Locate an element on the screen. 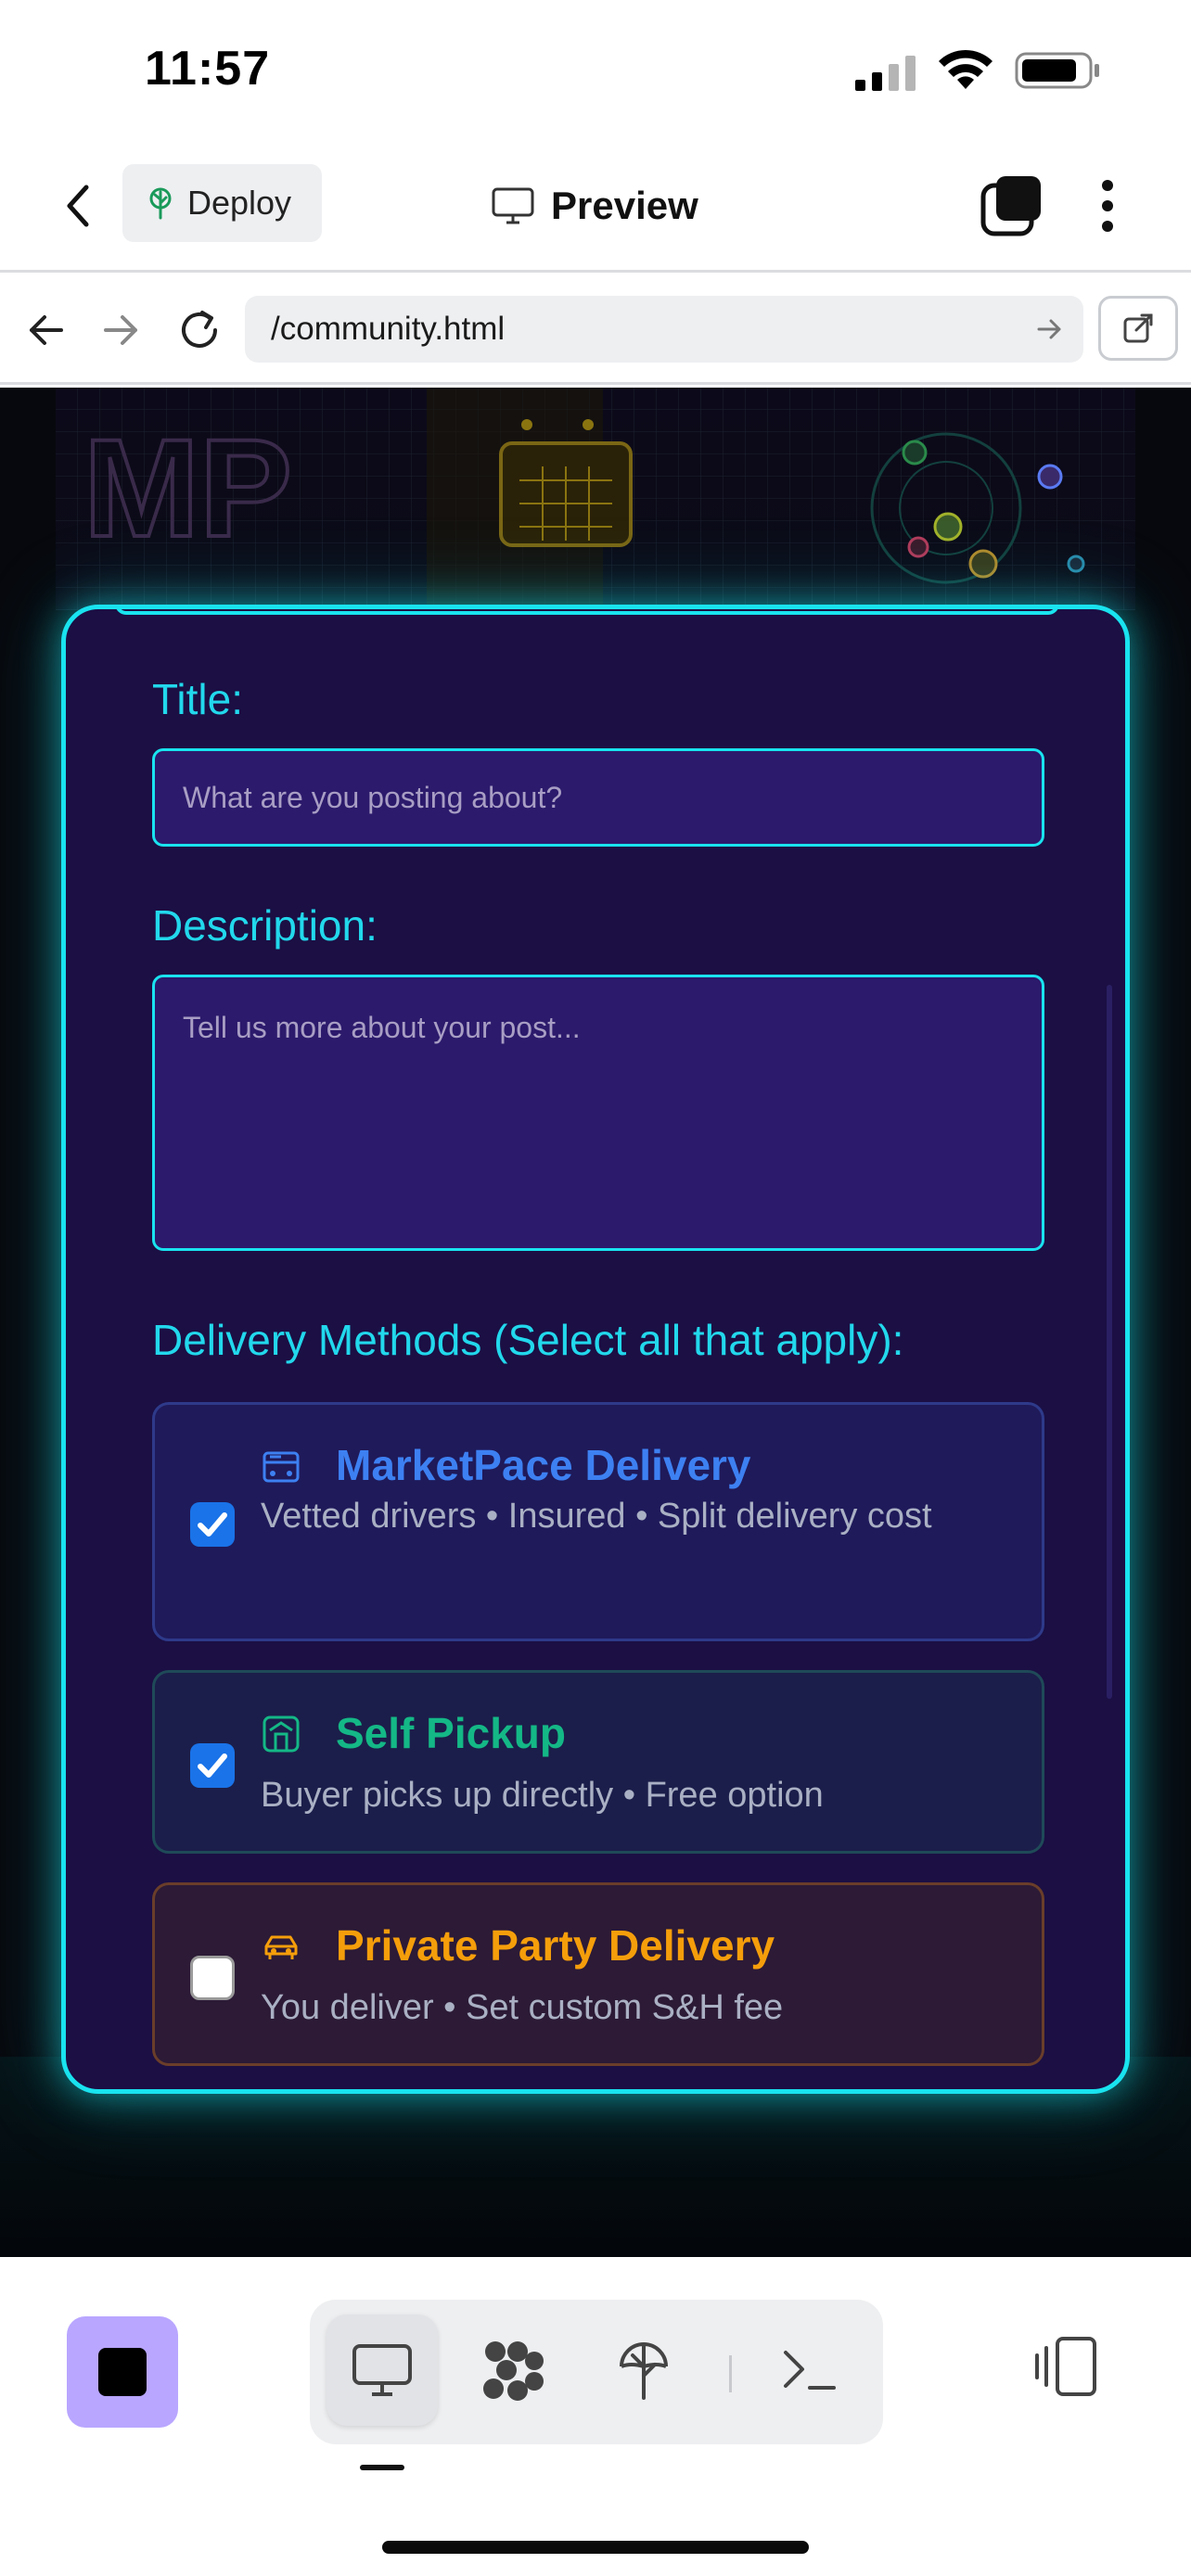  back-button is located at coordinates (78, 206).